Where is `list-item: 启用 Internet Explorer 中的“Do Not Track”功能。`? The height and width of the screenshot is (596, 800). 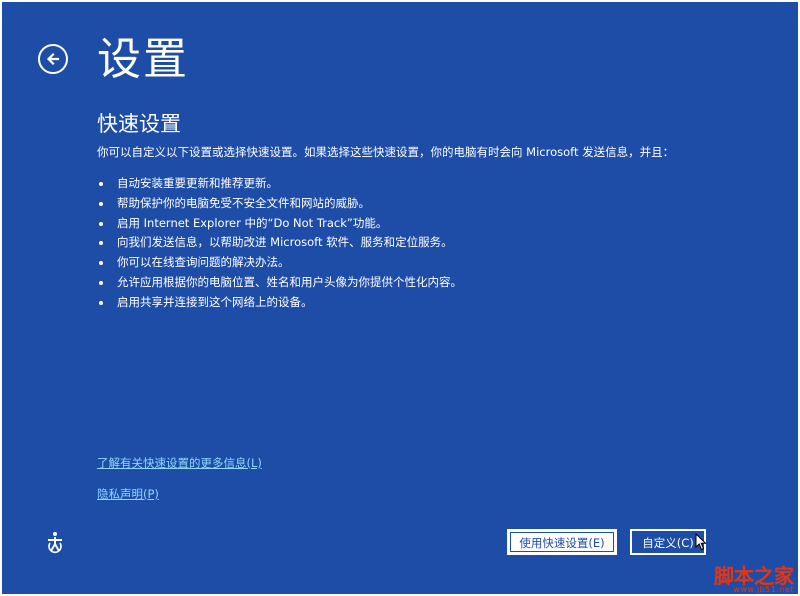
list-item: 启用 Internet Explorer 中的“Do Not Track”功能。 is located at coordinates (279, 224).